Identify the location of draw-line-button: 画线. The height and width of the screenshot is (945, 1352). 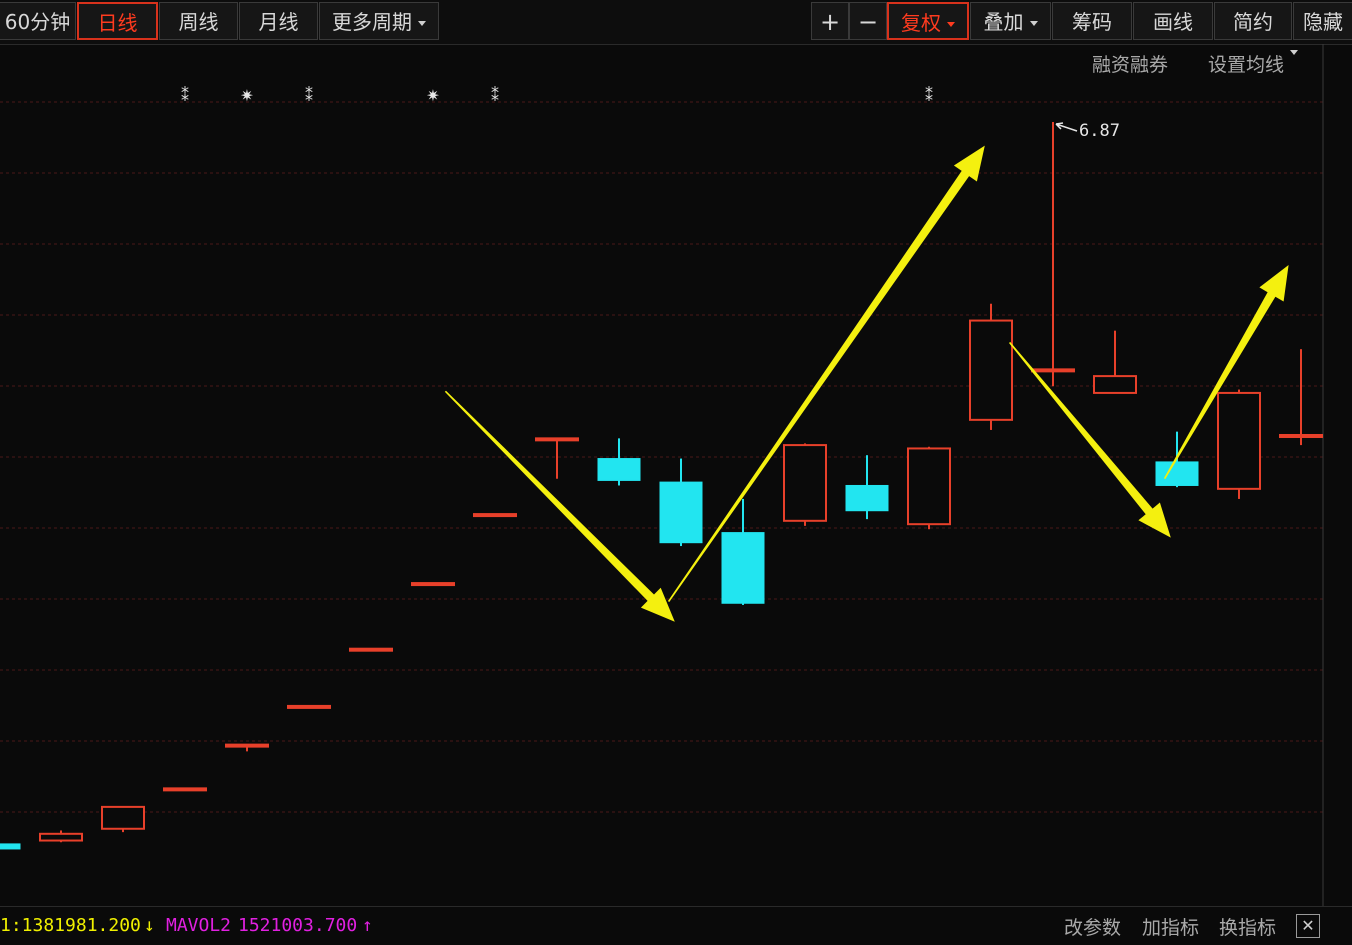
(1173, 21).